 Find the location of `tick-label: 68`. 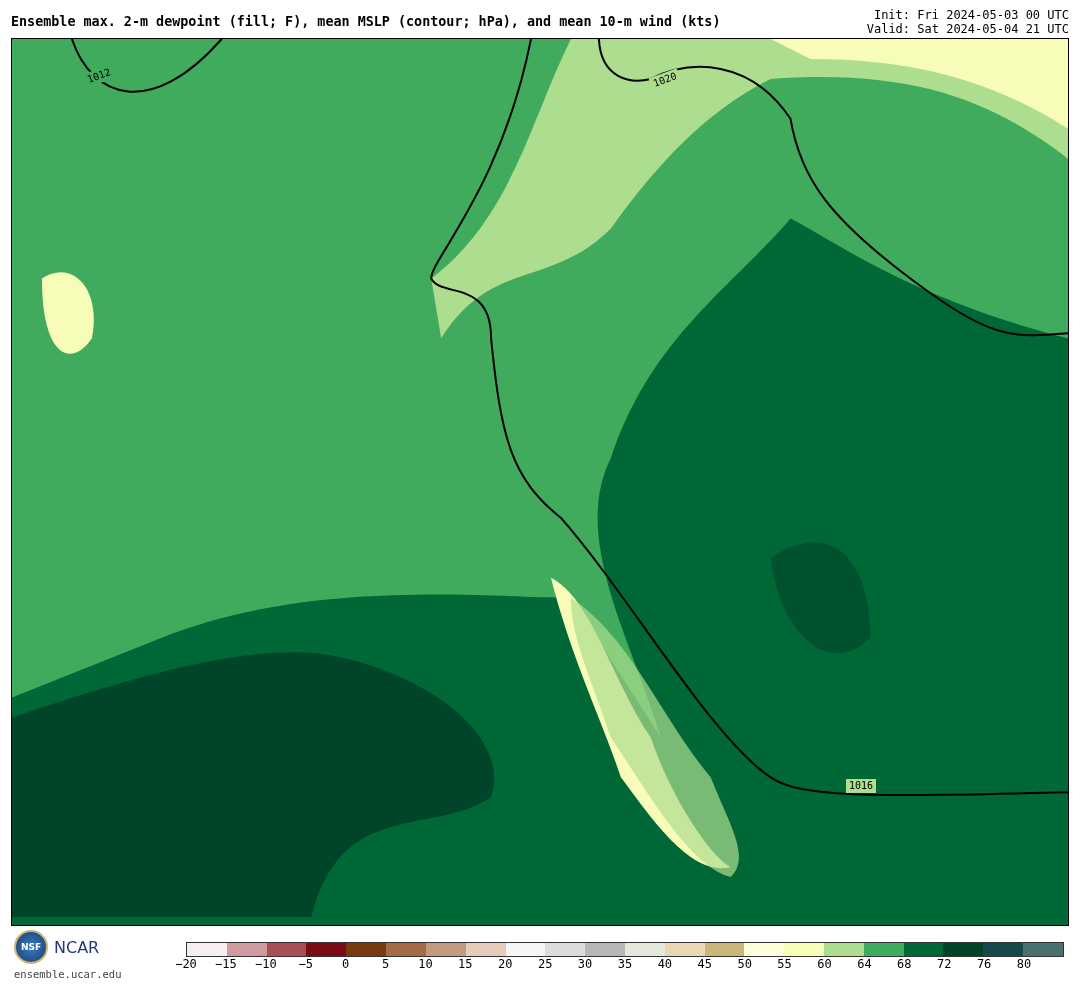

tick-label: 68 is located at coordinates (904, 964).